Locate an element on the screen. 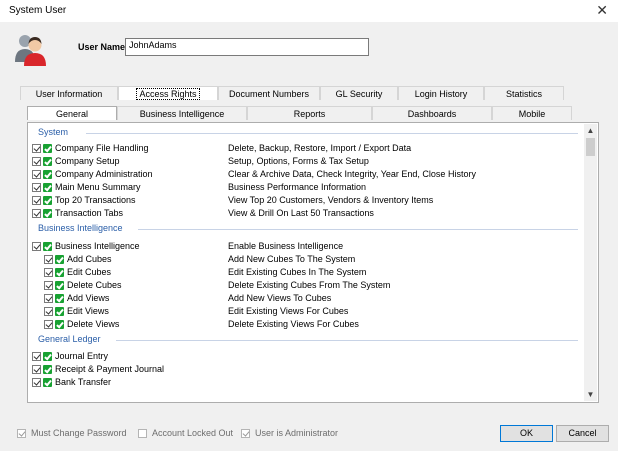 The image size is (618, 451). group-header-business-intelligence: Business Intelligence is located at coordinates (308, 229).